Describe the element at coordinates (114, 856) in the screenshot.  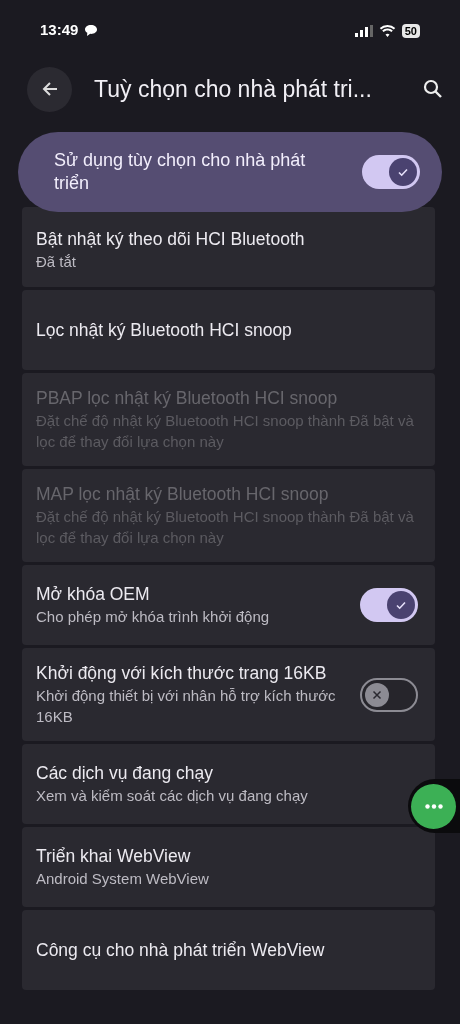
I see `setting-title: Triển khai WebView` at that location.